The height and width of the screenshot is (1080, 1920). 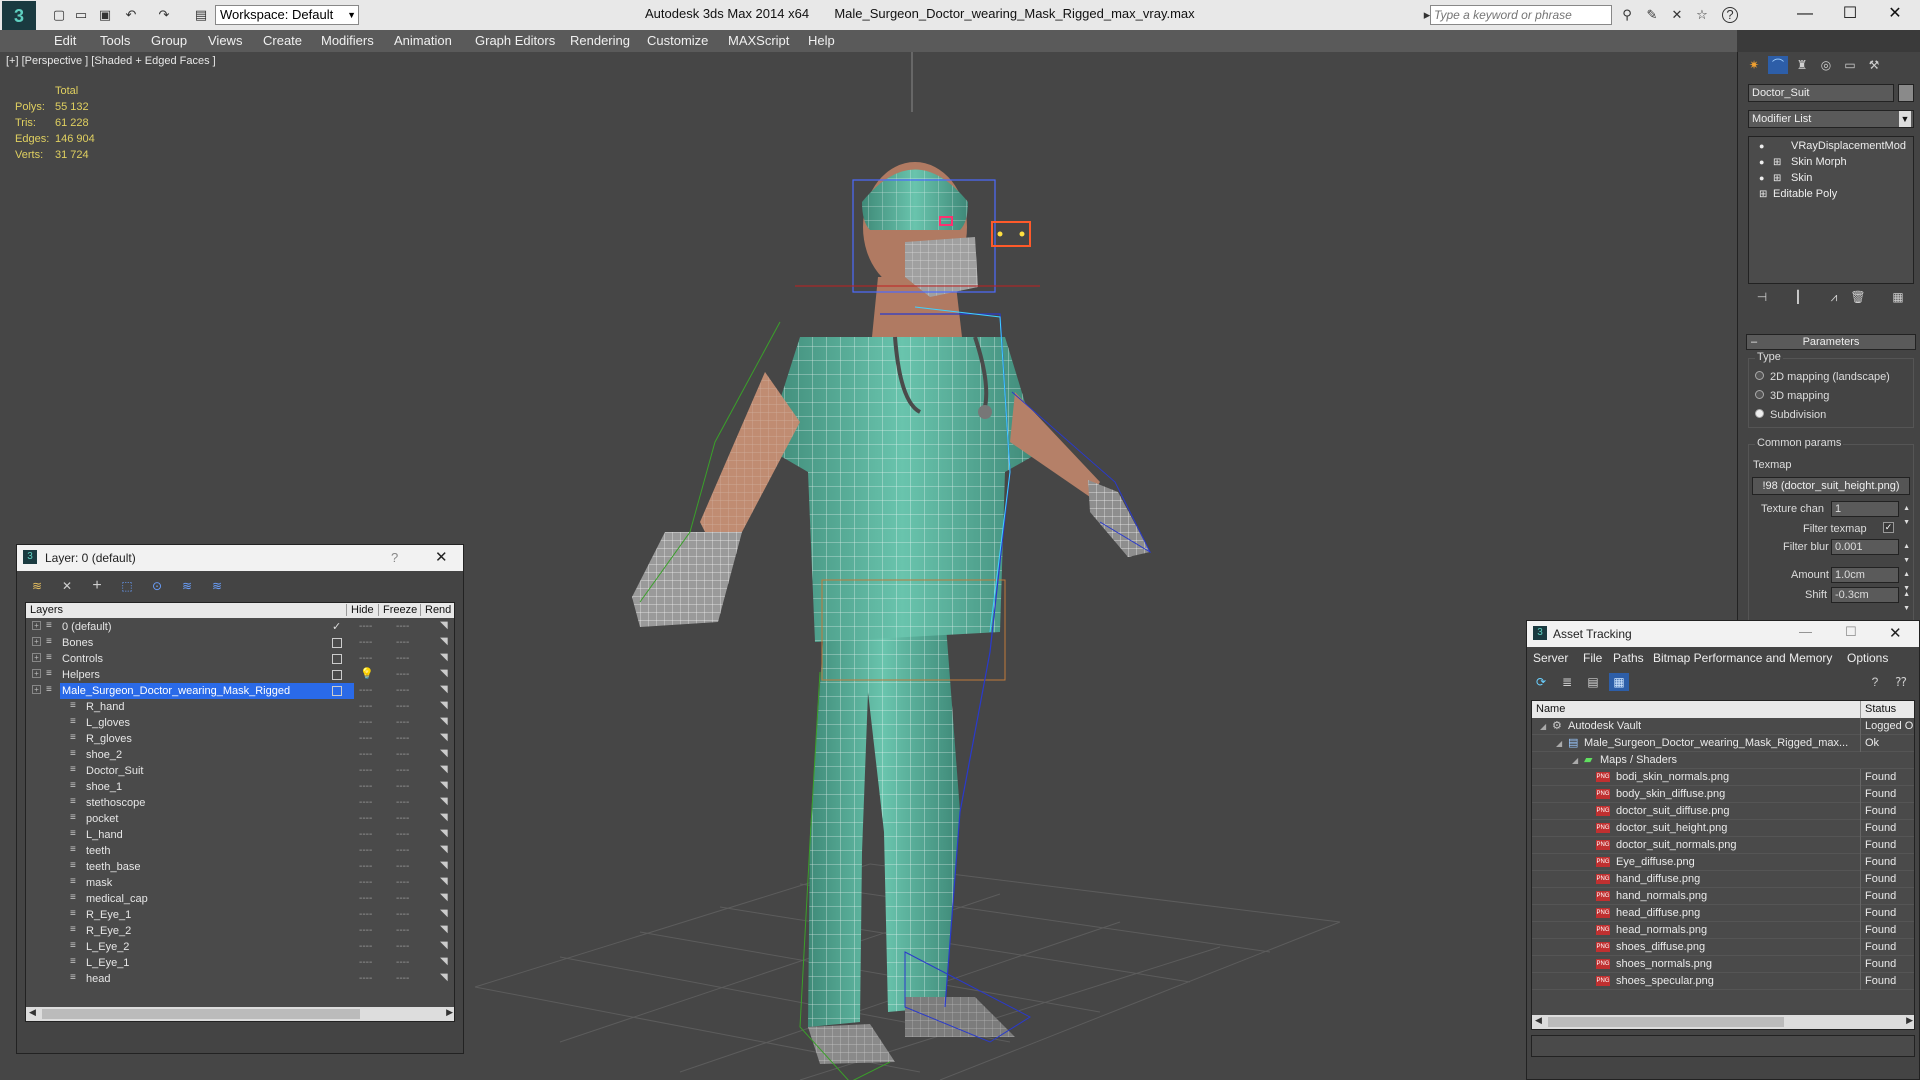 I want to click on close-icon: ✕, so click(x=441, y=557).